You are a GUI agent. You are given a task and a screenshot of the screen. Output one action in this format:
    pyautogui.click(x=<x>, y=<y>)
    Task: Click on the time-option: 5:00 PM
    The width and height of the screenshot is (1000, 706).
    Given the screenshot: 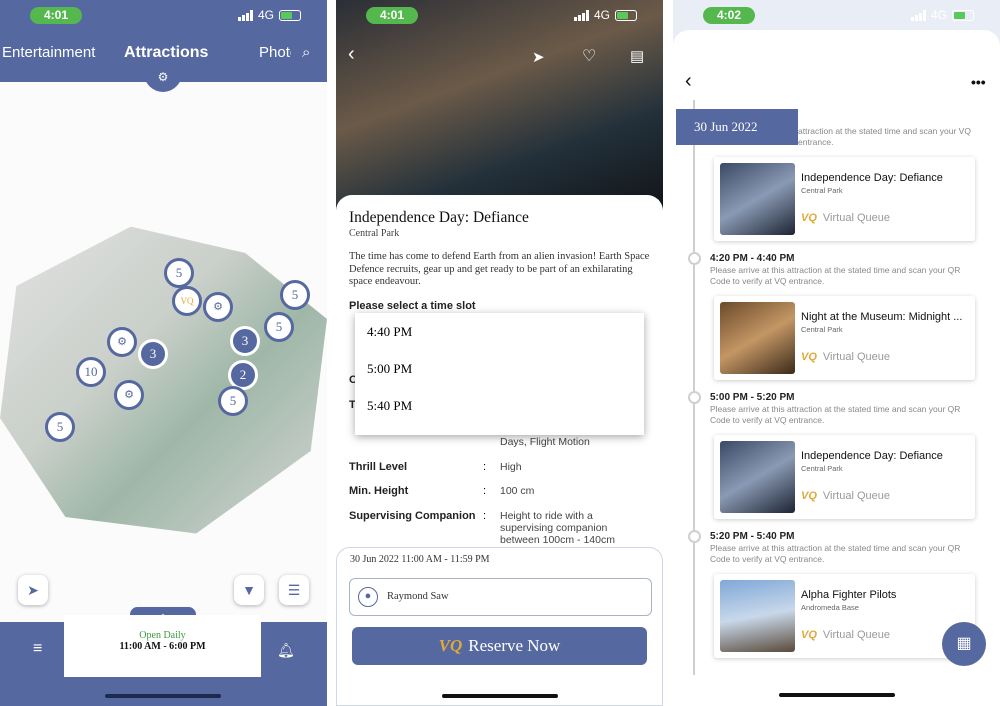 What is the action you would take?
    pyautogui.click(x=499, y=368)
    